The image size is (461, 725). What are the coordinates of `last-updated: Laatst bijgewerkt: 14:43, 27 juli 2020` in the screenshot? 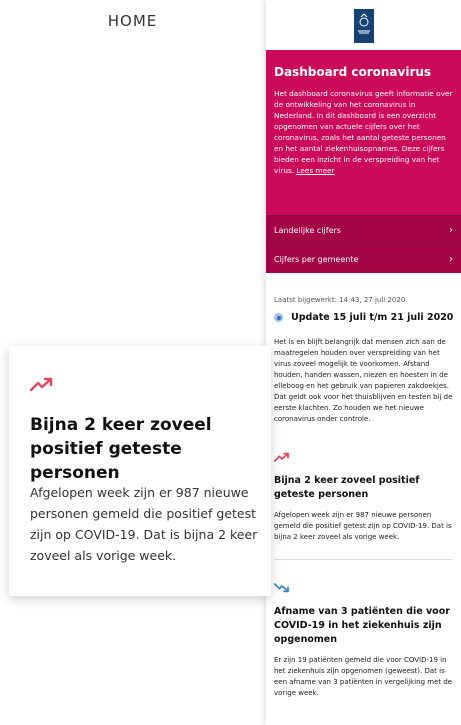 It's located at (340, 300).